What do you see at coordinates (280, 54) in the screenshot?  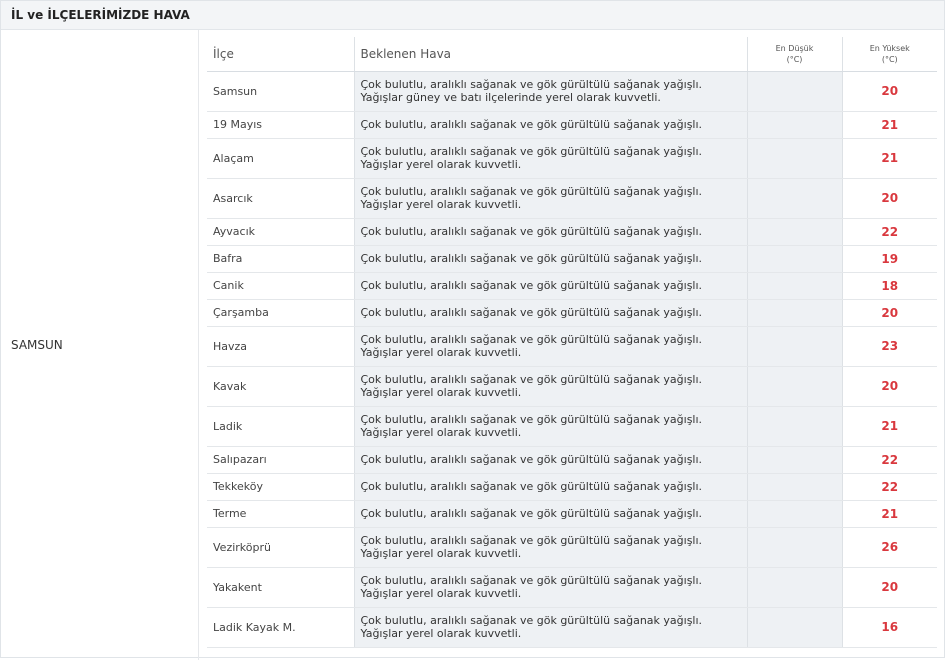 I see `header-district: İlçe` at bounding box center [280, 54].